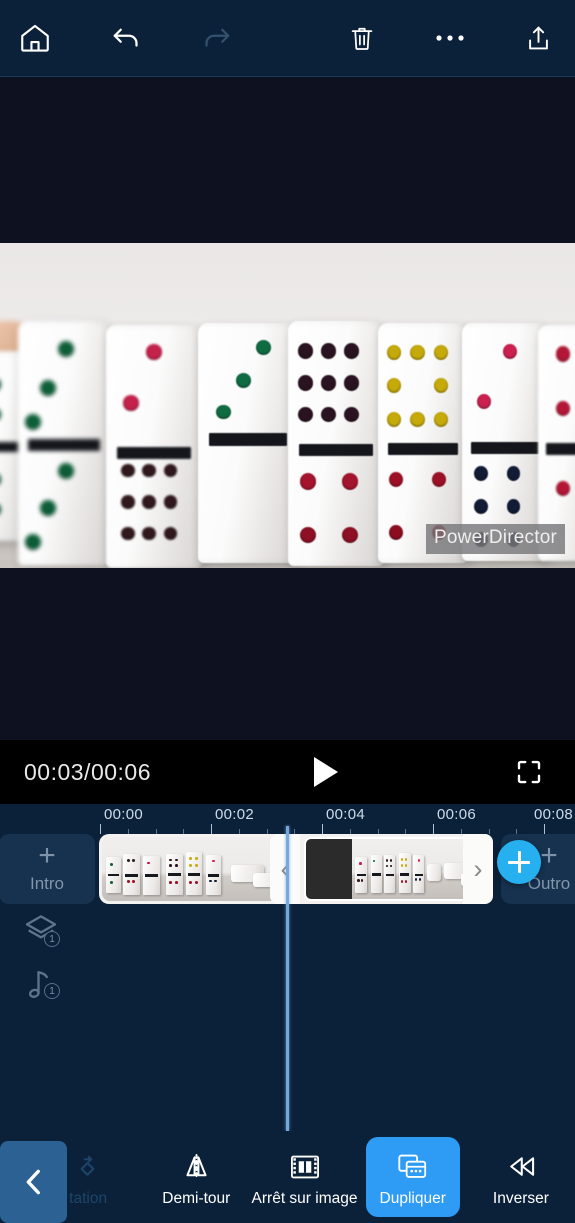  What do you see at coordinates (196, 1198) in the screenshot?
I see `tool-label: Demi-tour` at bounding box center [196, 1198].